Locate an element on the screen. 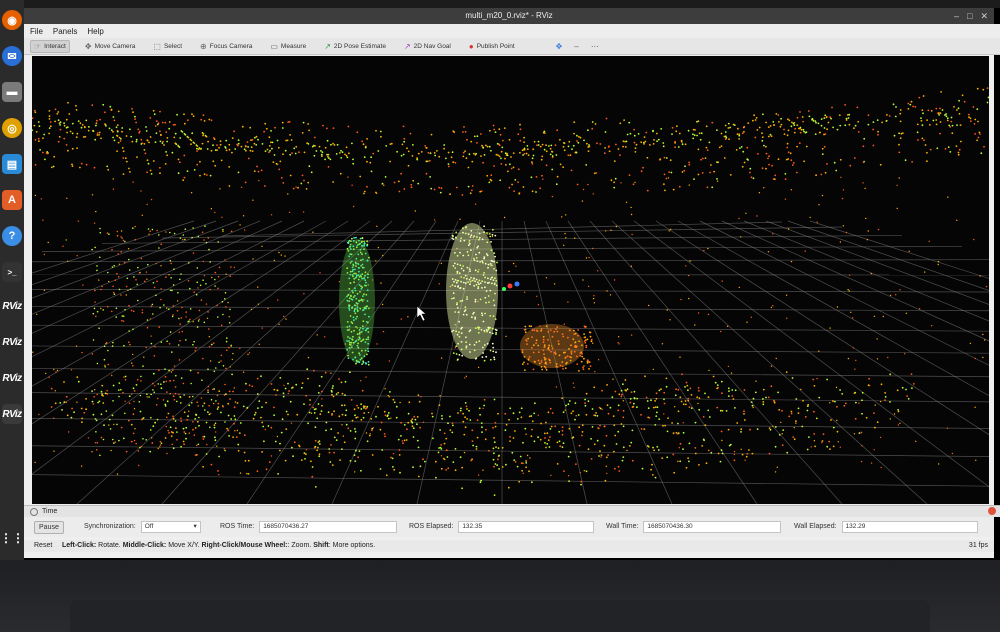 Image resolution: width=1000 pixels, height=632 pixels. nav-goal-tool-button: ↗ 2D Nav Goal is located at coordinates (427, 46).